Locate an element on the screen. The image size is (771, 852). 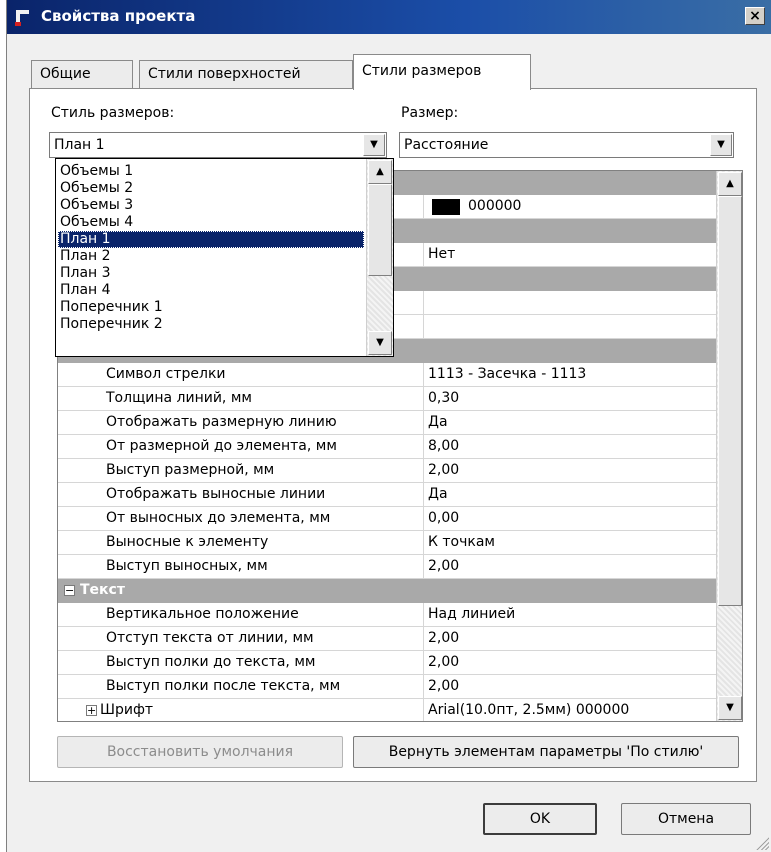
restore-defaults-button: Восстановить умолчания is located at coordinates (200, 752).